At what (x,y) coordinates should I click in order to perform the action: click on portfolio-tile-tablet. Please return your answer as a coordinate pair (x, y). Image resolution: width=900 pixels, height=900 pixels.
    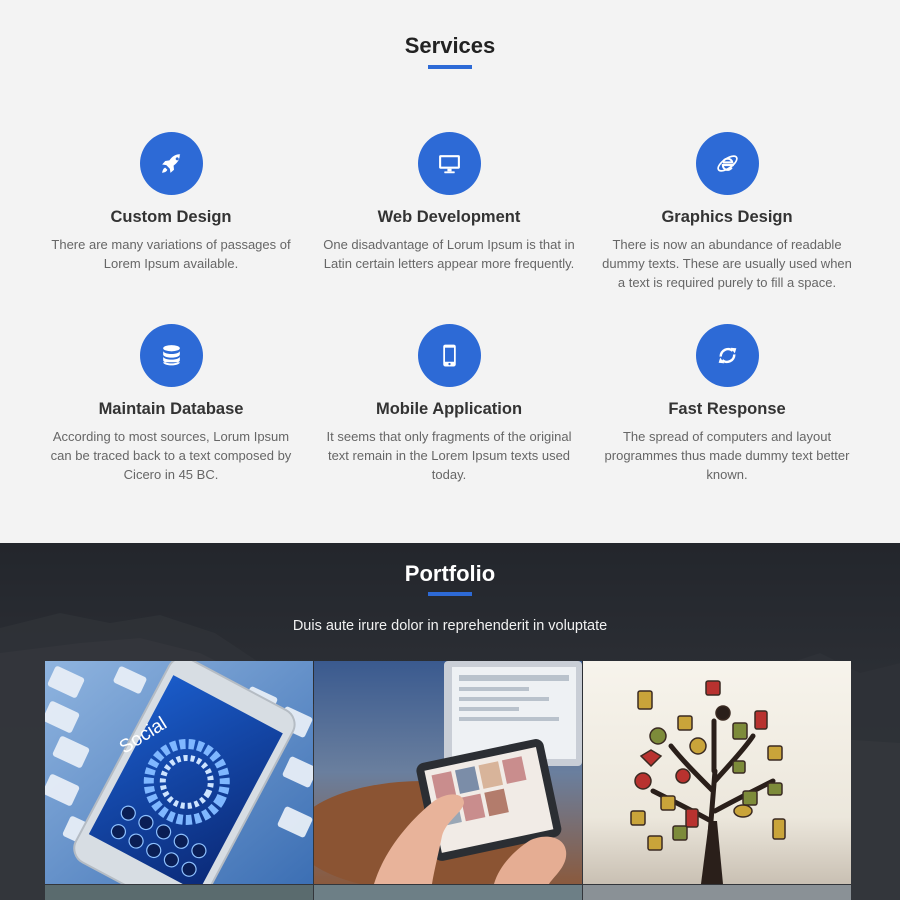
    Looking at the image, I should click on (448, 772).